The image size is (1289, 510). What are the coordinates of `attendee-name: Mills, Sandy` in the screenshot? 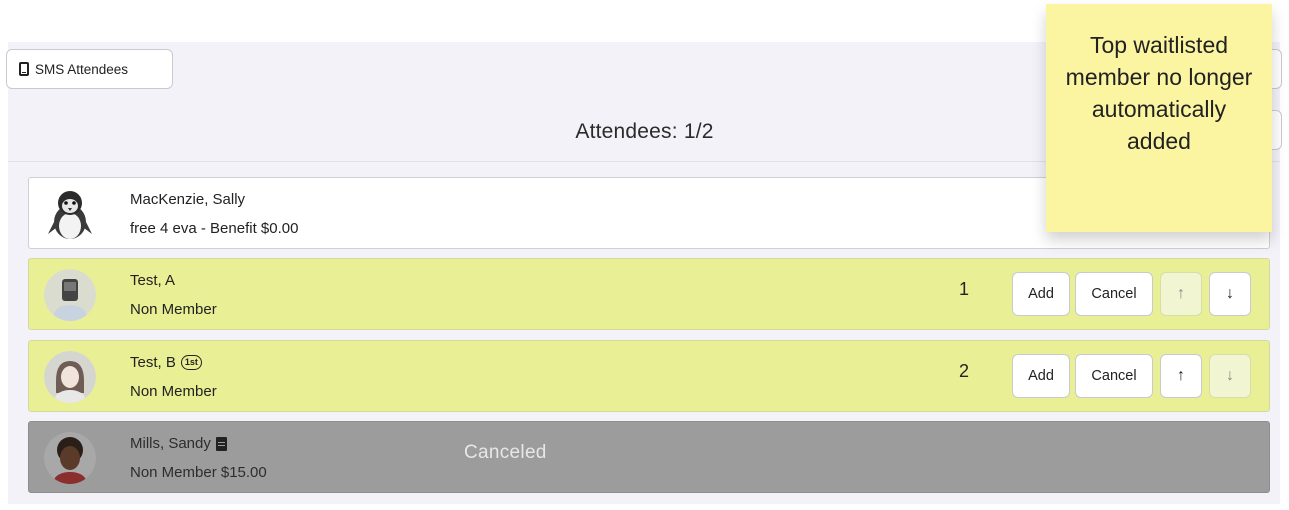 It's located at (178, 443).